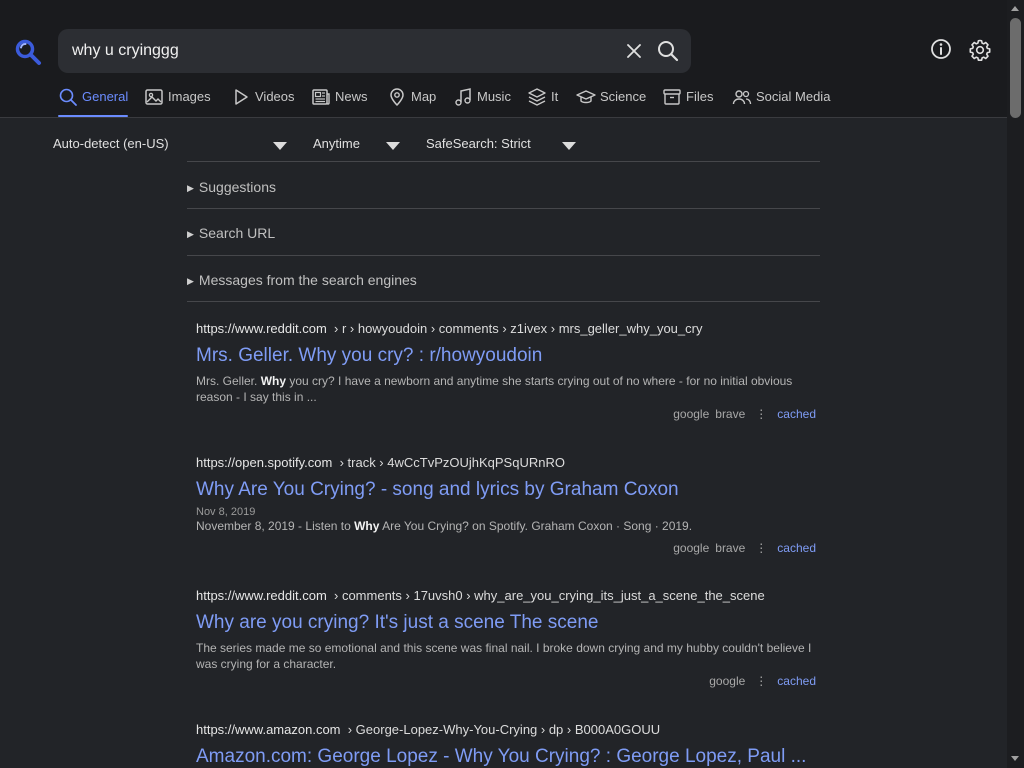 The height and width of the screenshot is (768, 1024). I want to click on time-range-dropdown-chevron-icon, so click(393, 146).